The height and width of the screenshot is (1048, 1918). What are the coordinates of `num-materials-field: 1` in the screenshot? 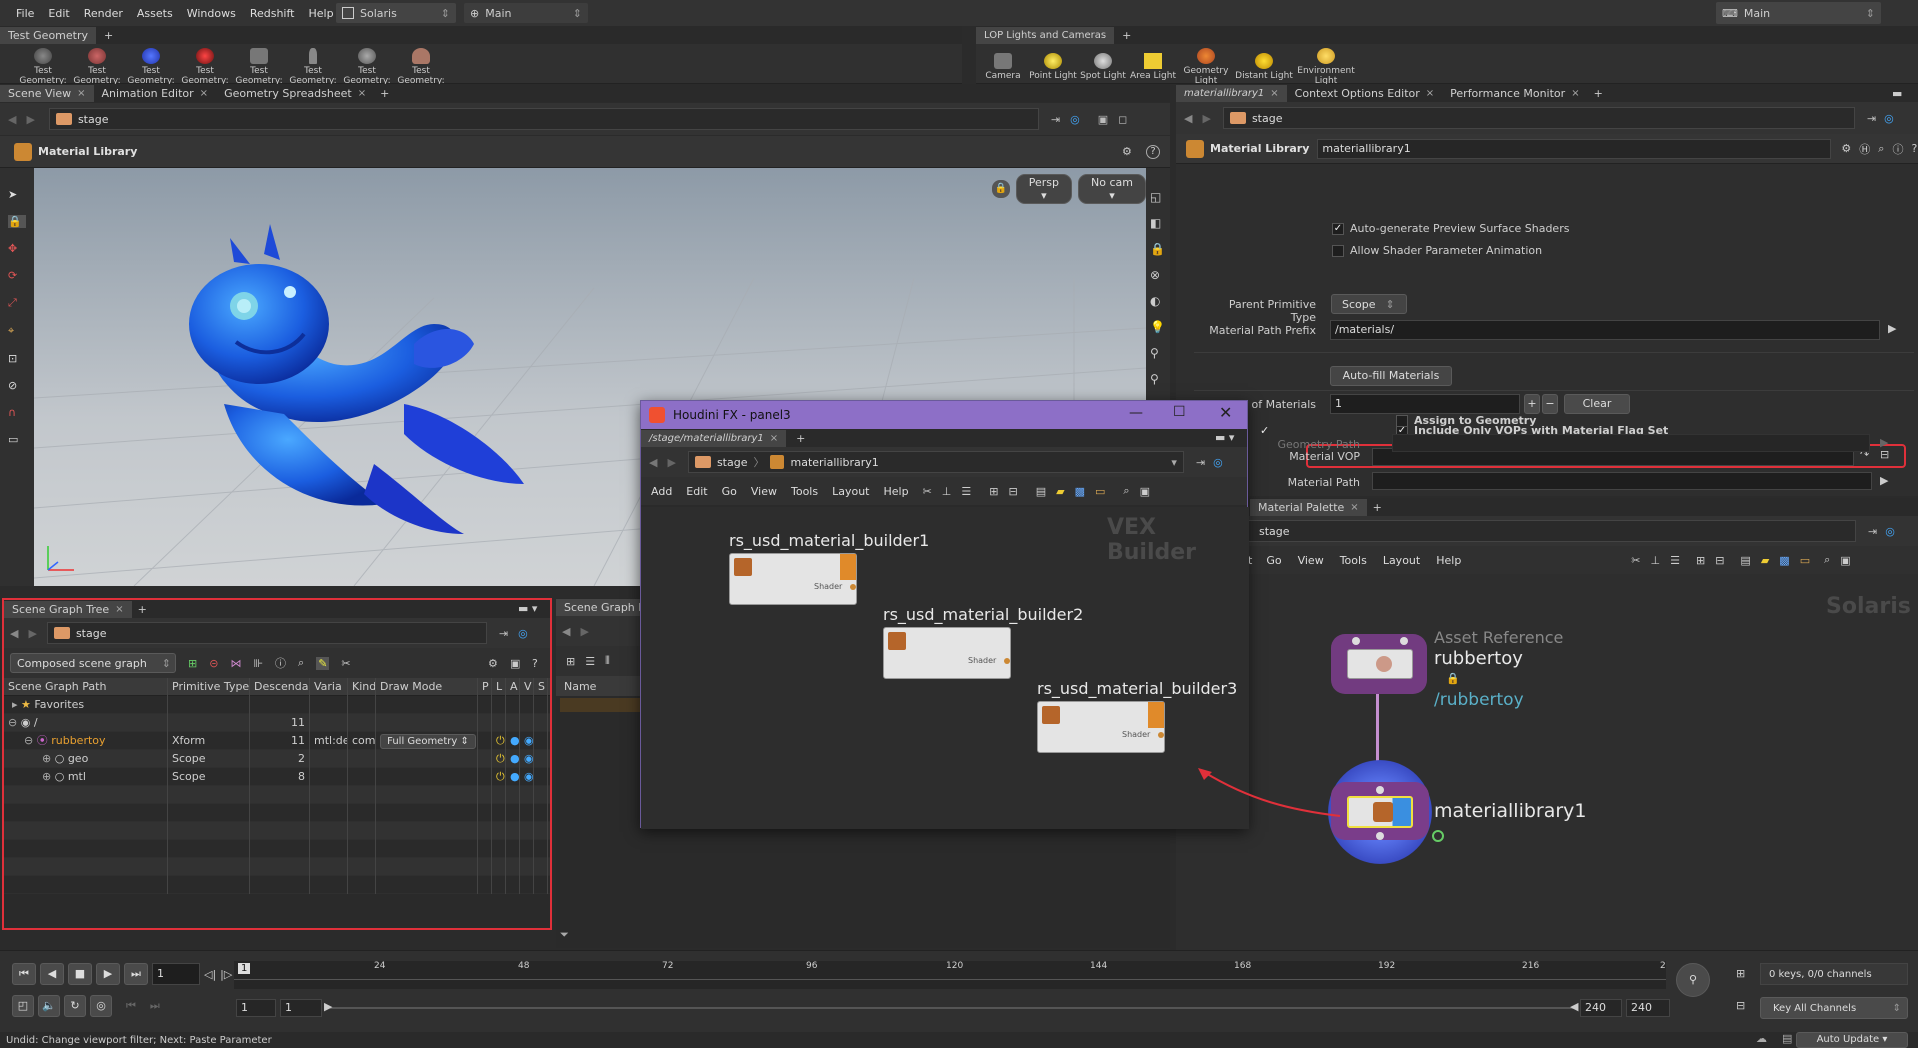 It's located at (1425, 404).